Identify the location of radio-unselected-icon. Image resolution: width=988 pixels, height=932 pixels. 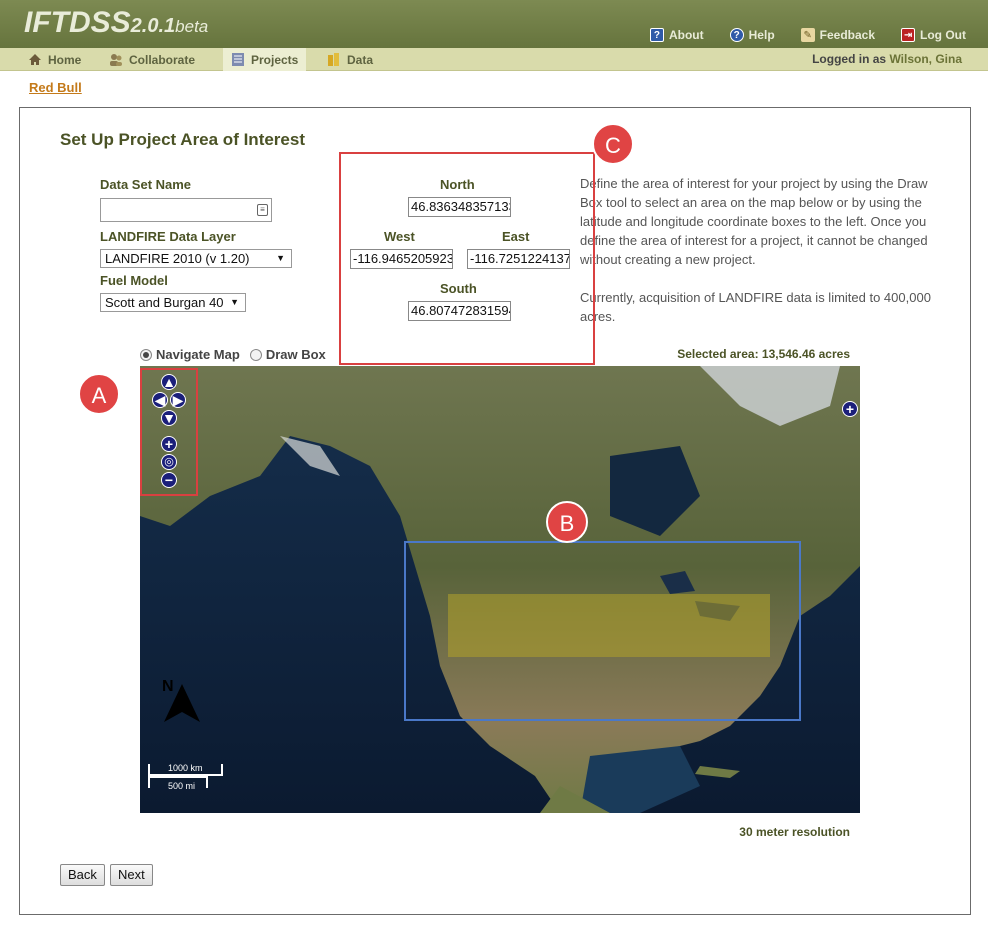
(255, 354).